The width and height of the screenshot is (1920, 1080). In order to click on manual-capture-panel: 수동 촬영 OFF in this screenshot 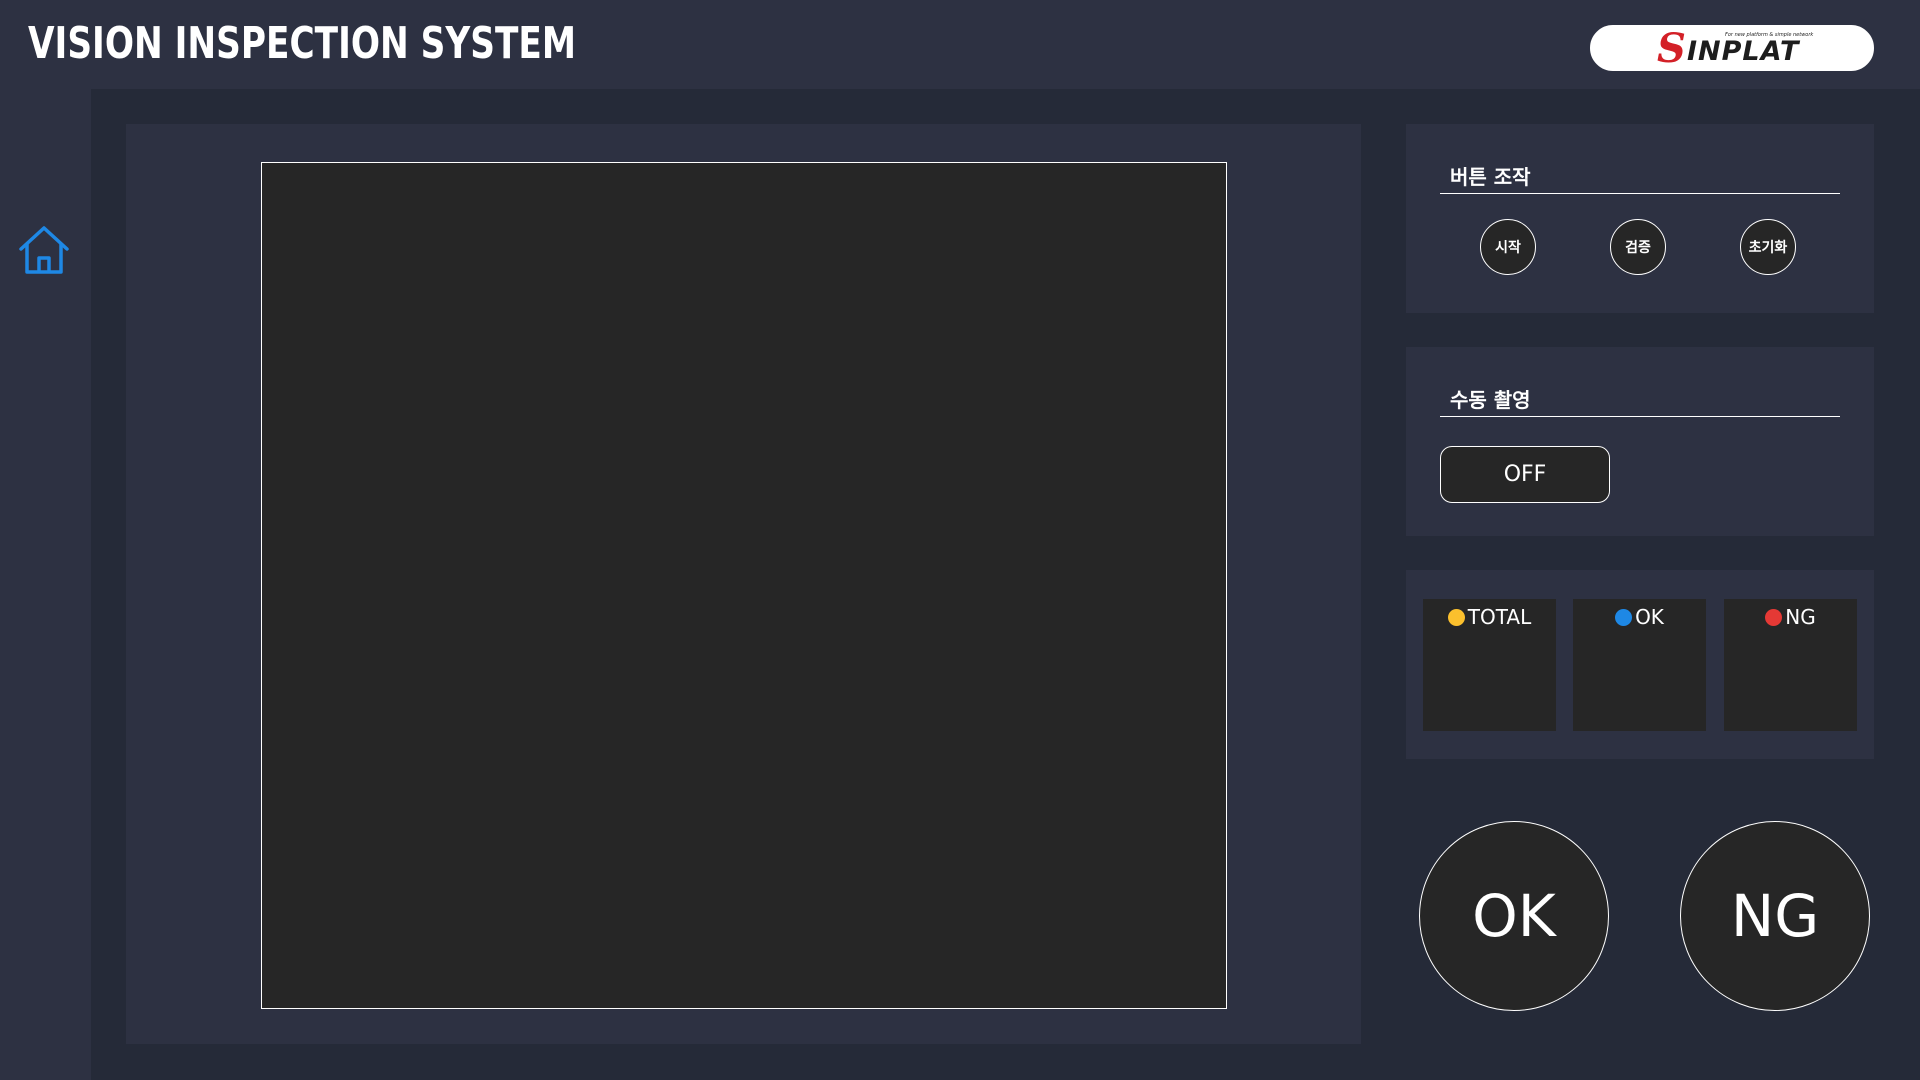, I will do `click(1640, 441)`.